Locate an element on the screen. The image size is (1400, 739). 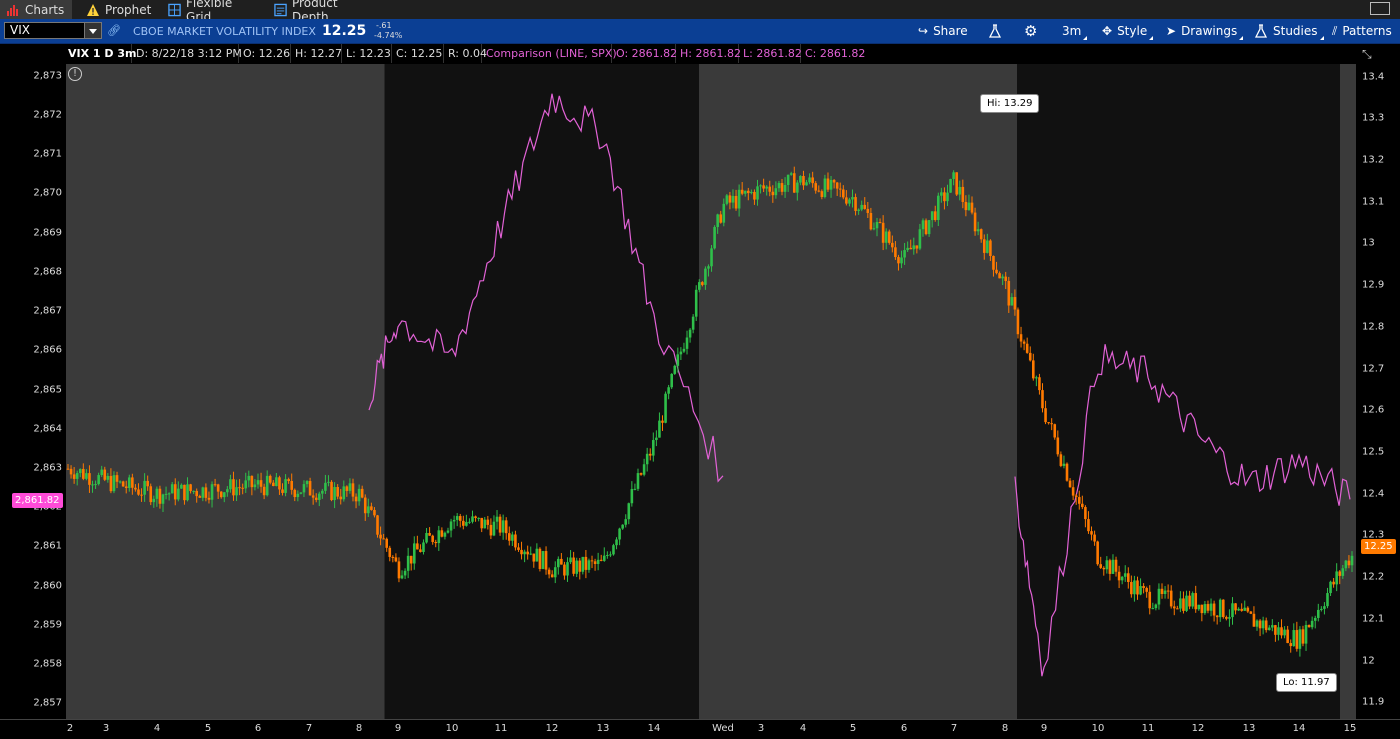
settings-button: ⚙ is located at coordinates (1030, 31).